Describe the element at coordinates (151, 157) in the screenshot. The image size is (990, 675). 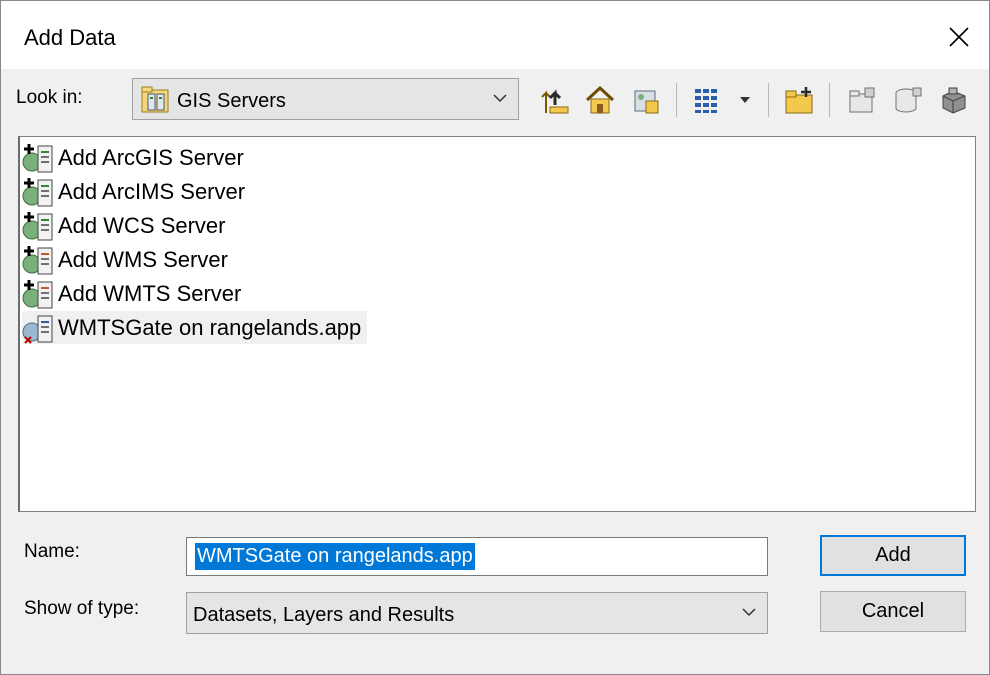
I see `list-item-label: Add ArcGIS Server` at that location.